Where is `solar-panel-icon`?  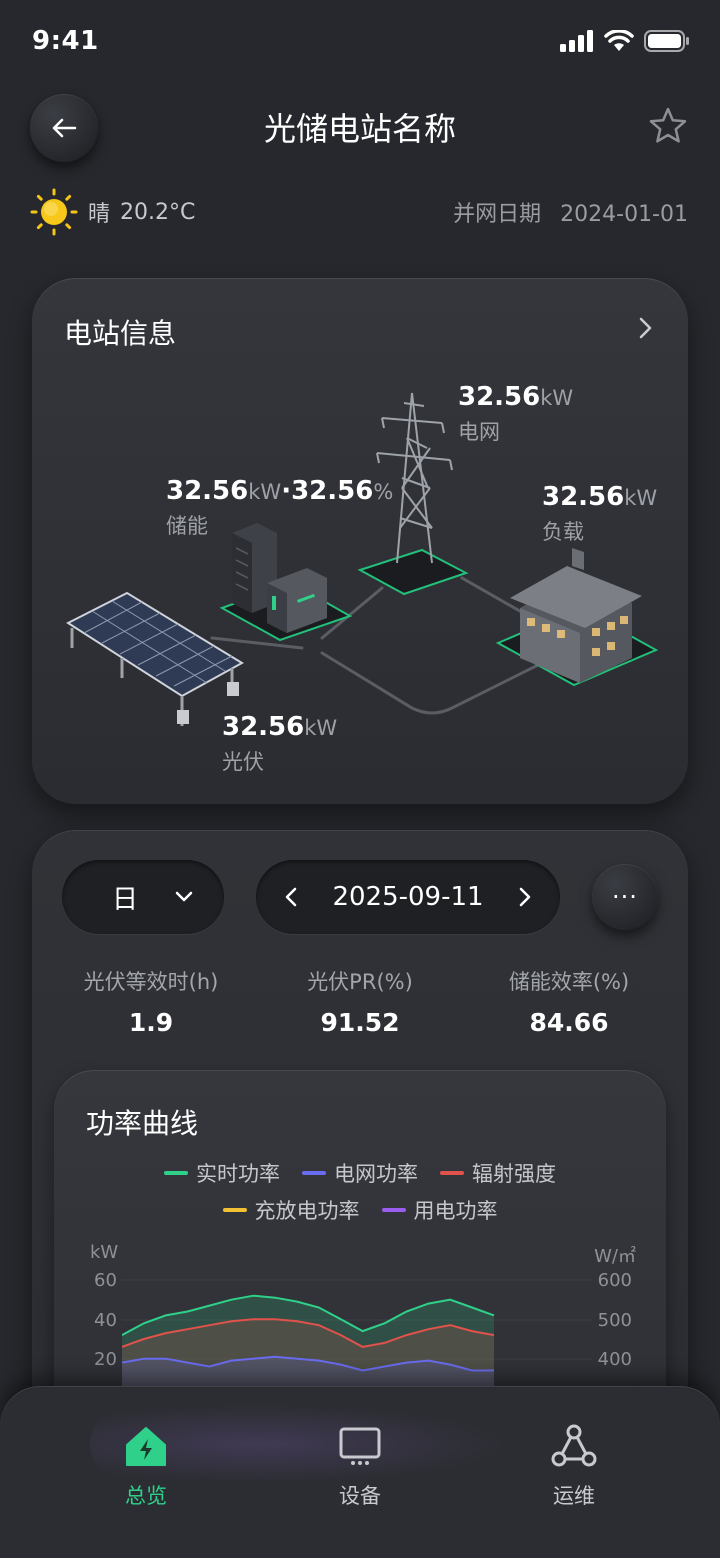
solar-panel-icon is located at coordinates (154, 658).